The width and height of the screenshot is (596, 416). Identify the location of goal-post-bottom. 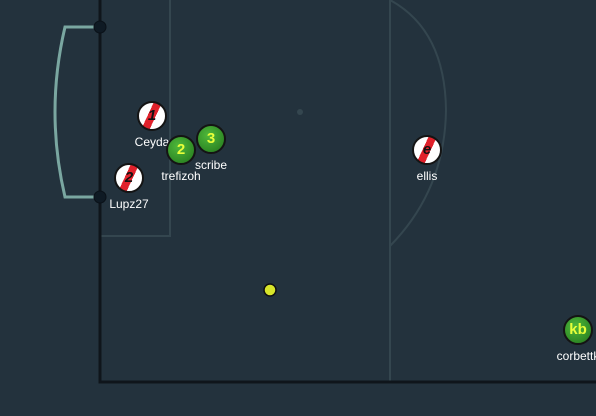
(100, 197).